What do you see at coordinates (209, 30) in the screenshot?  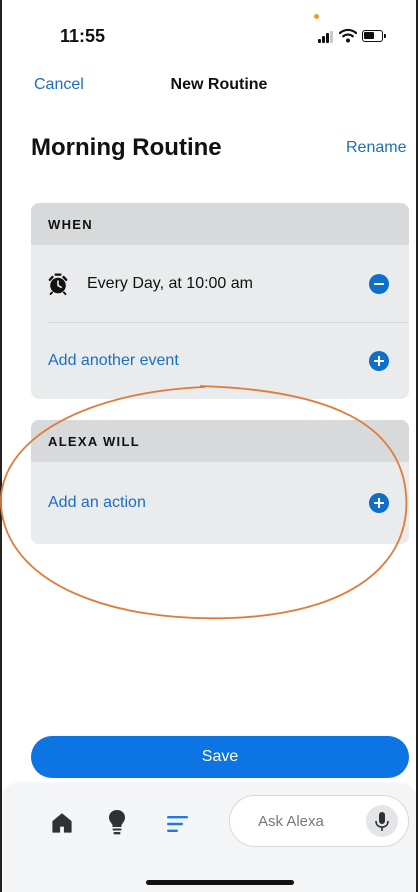 I see `status-bar: 11:55` at bounding box center [209, 30].